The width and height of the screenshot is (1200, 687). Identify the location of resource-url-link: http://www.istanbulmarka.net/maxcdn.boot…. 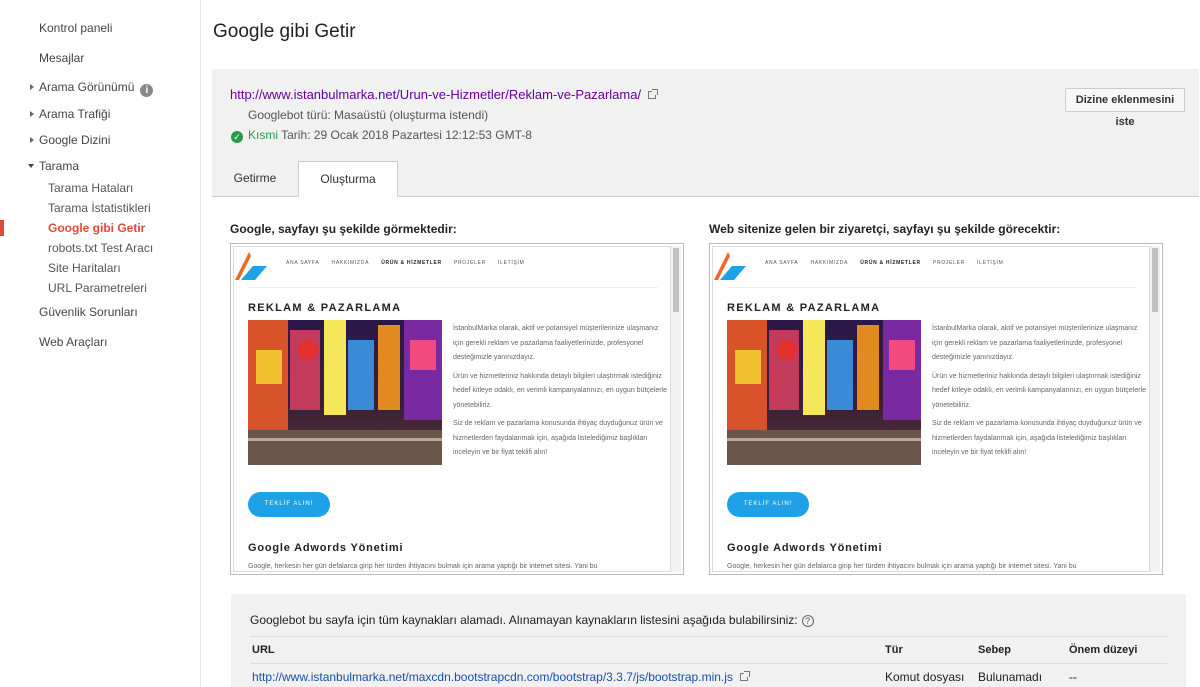
(501, 677).